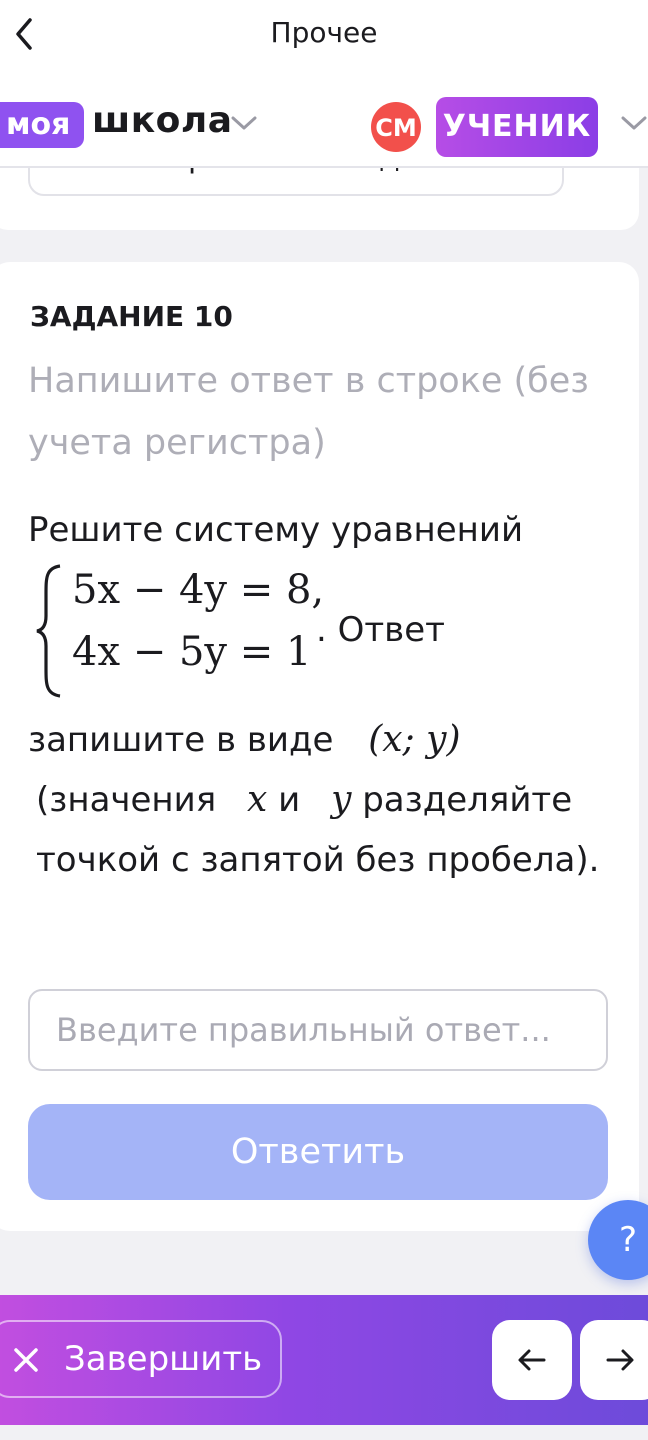 The width and height of the screenshot is (648, 1440). I want to click on prev-question-button, so click(532, 1360).